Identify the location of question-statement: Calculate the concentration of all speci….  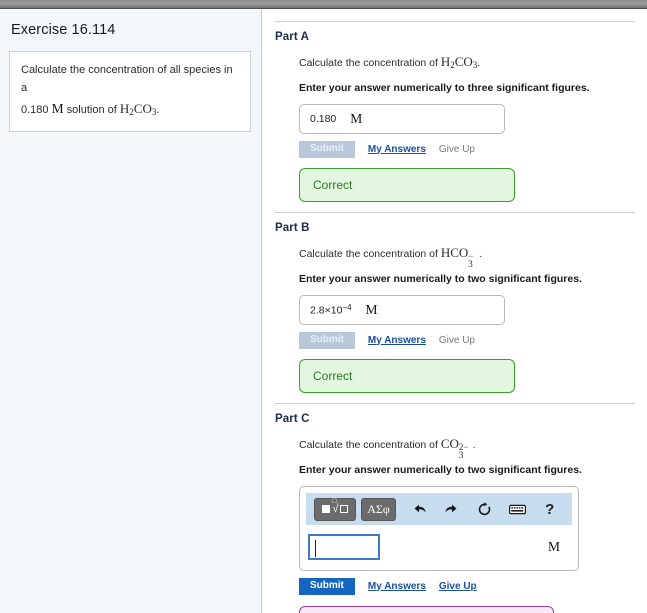
(130, 90).